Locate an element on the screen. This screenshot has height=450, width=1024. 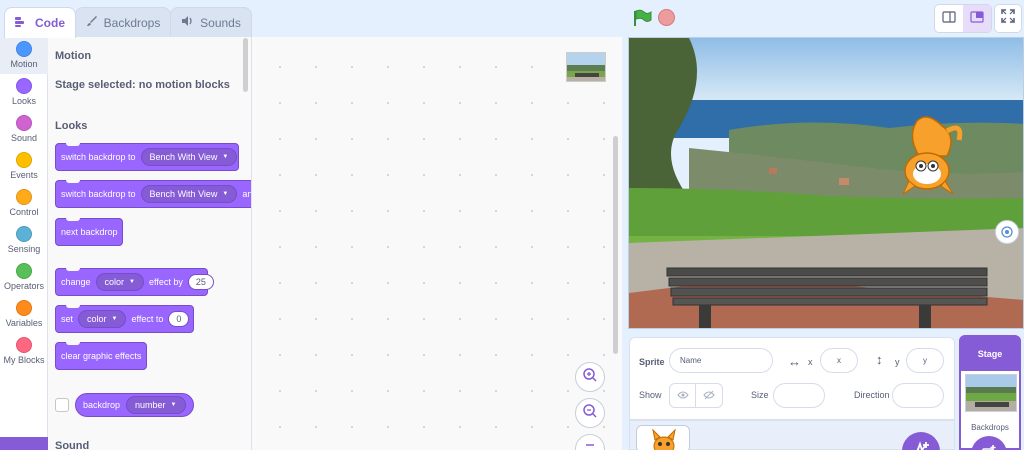
speaker-icon is located at coordinates (187, 22).